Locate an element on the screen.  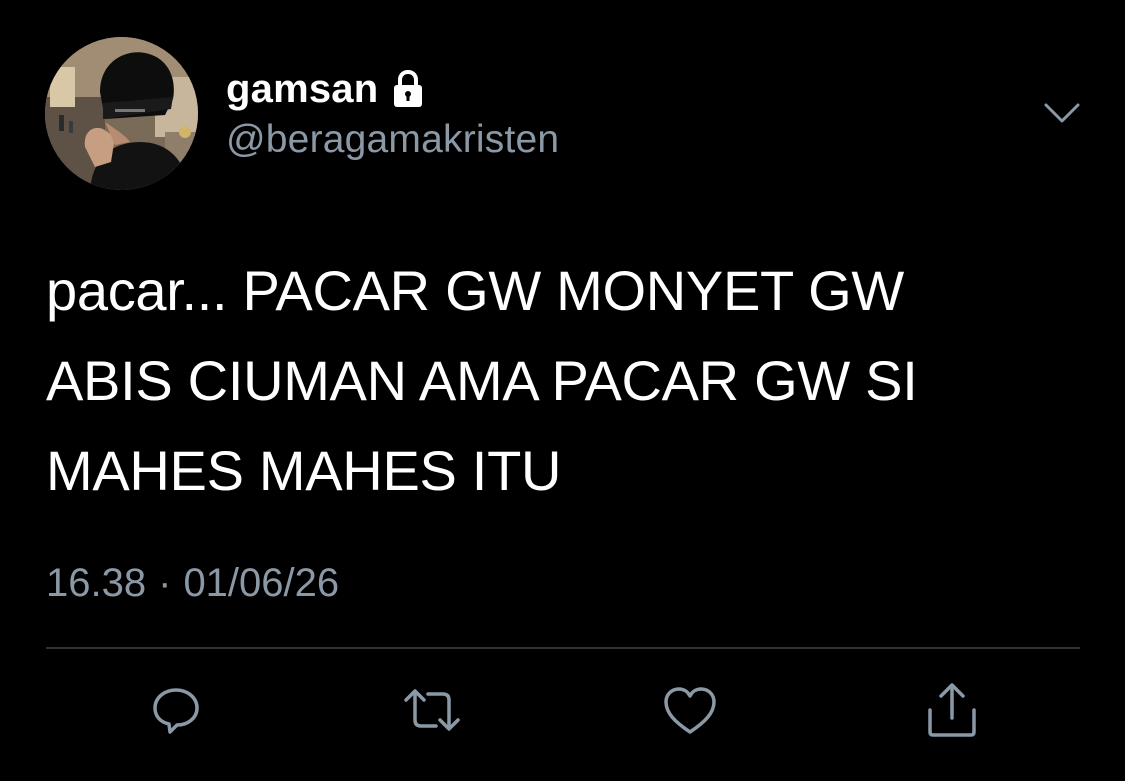
tweet-date: 01/06/26 is located at coordinates (261, 583).